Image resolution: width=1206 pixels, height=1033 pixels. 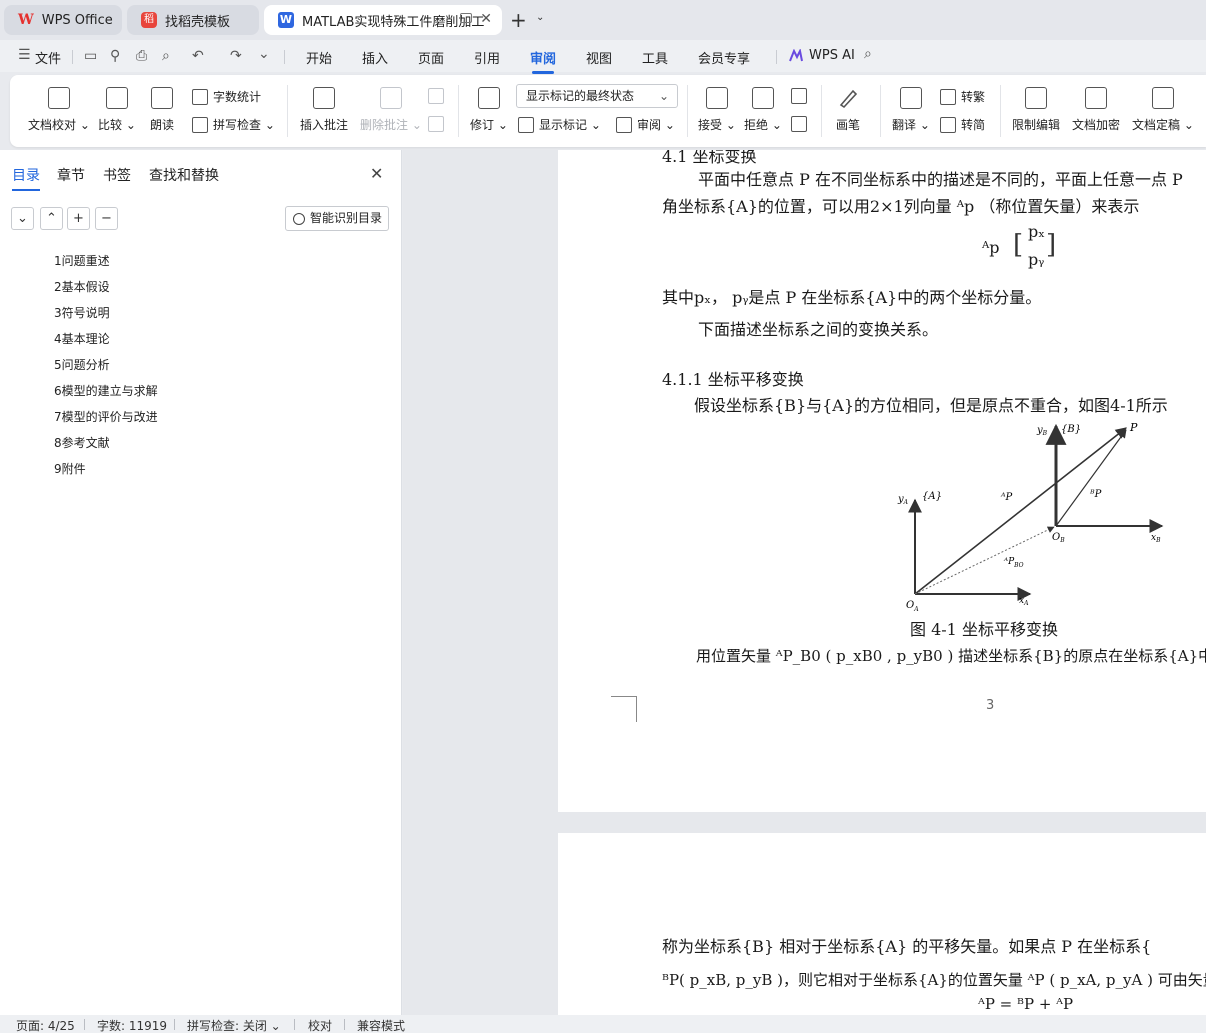 I want to click on AP-label: ᴬP, so click(x=1006, y=497).